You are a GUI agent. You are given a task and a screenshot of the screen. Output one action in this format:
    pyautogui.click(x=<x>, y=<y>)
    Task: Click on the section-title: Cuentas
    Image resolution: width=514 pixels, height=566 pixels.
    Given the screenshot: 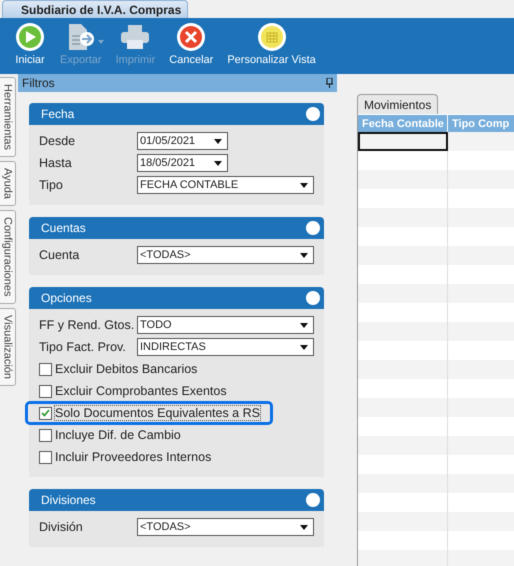 What is the action you would take?
    pyautogui.click(x=63, y=228)
    